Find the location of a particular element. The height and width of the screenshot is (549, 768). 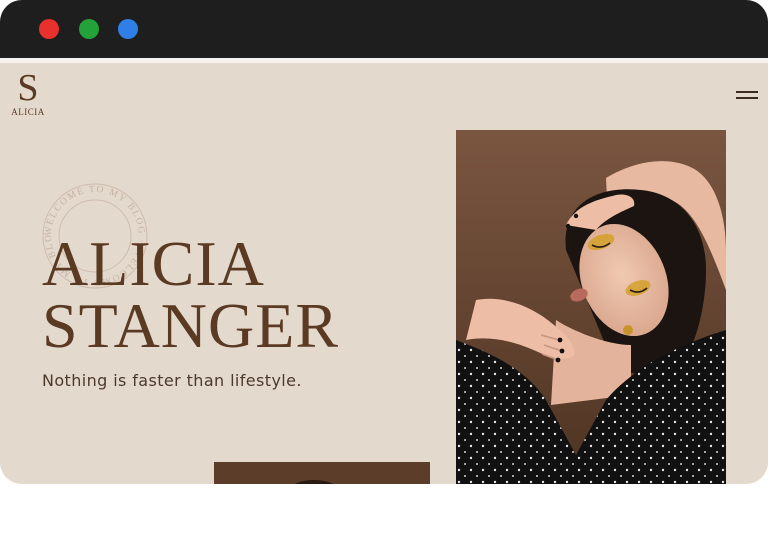

logo-monogram: S is located at coordinates (28, 88).